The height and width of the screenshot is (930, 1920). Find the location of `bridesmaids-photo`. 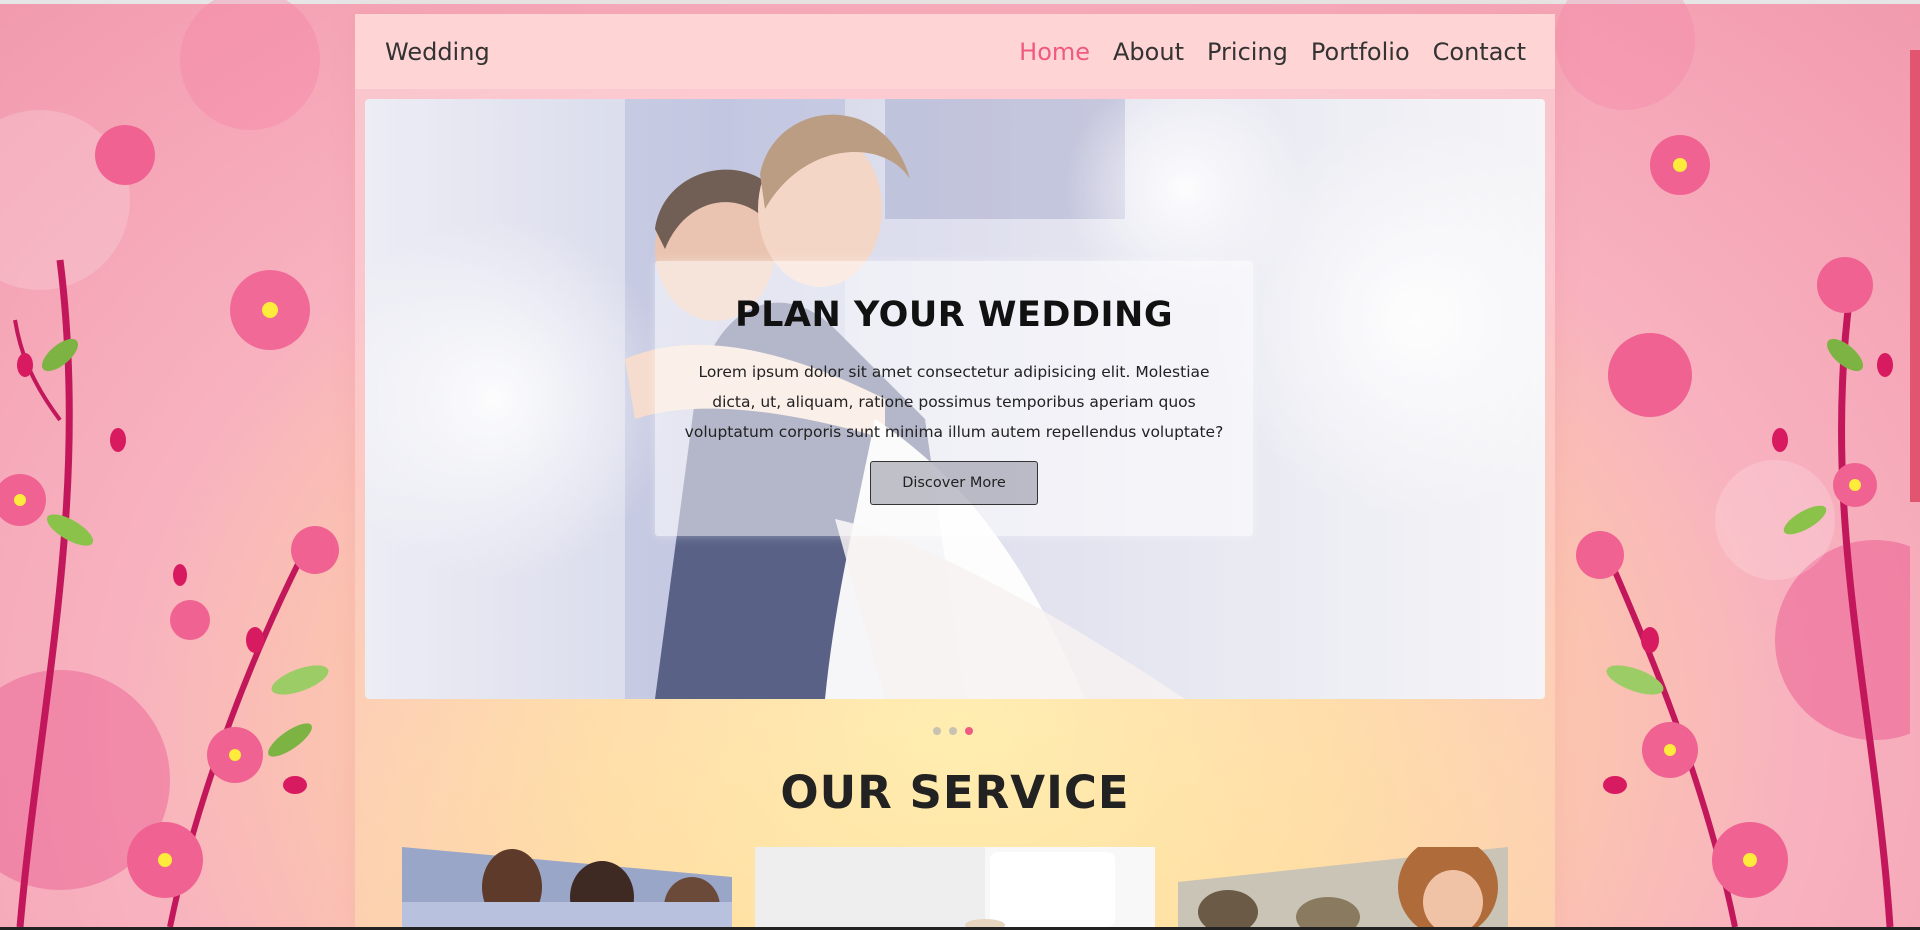

bridesmaids-photo is located at coordinates (567, 887).